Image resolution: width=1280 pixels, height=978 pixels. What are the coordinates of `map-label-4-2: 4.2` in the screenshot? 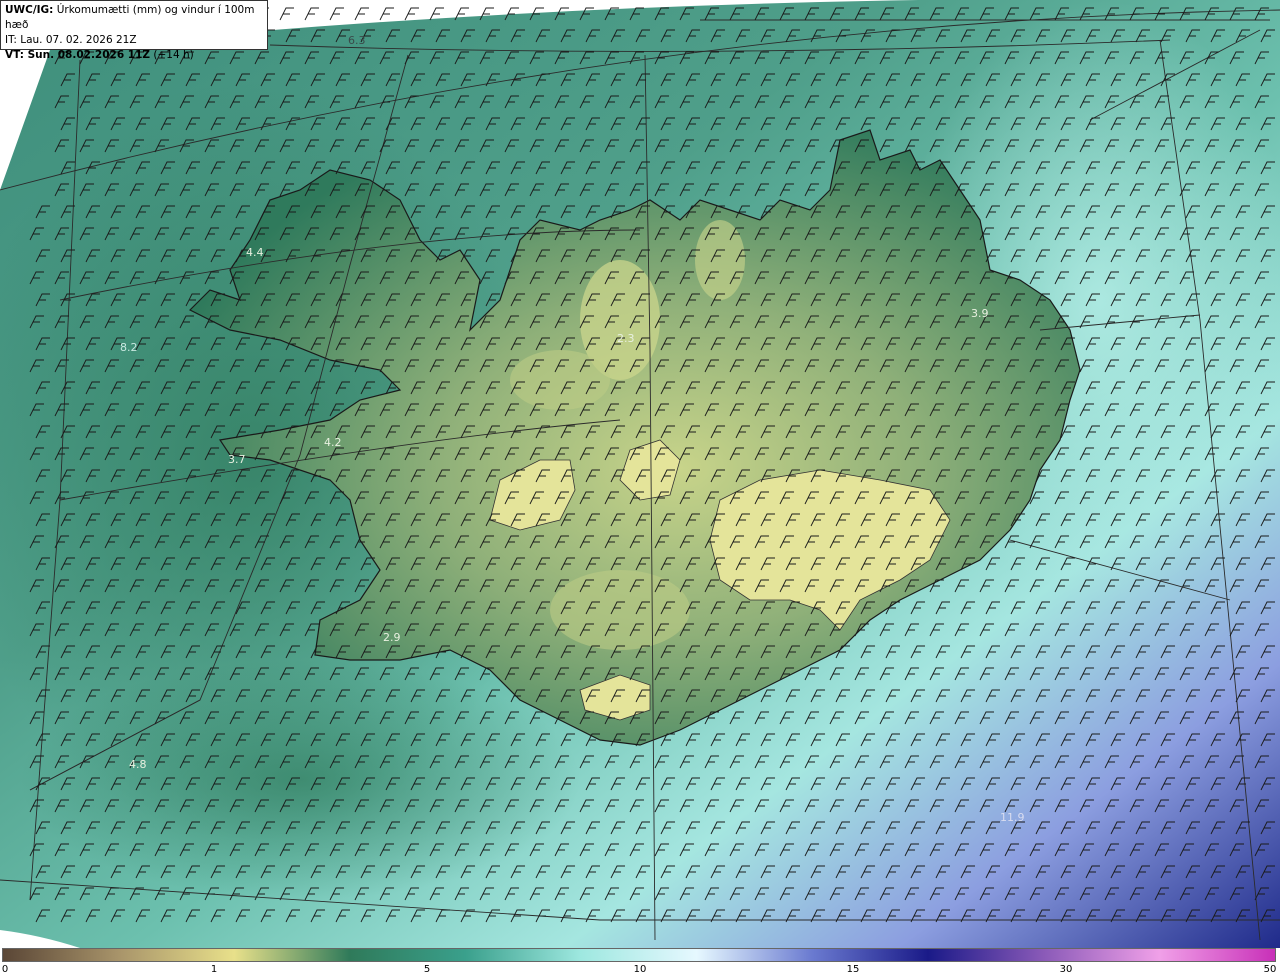 It's located at (333, 442).